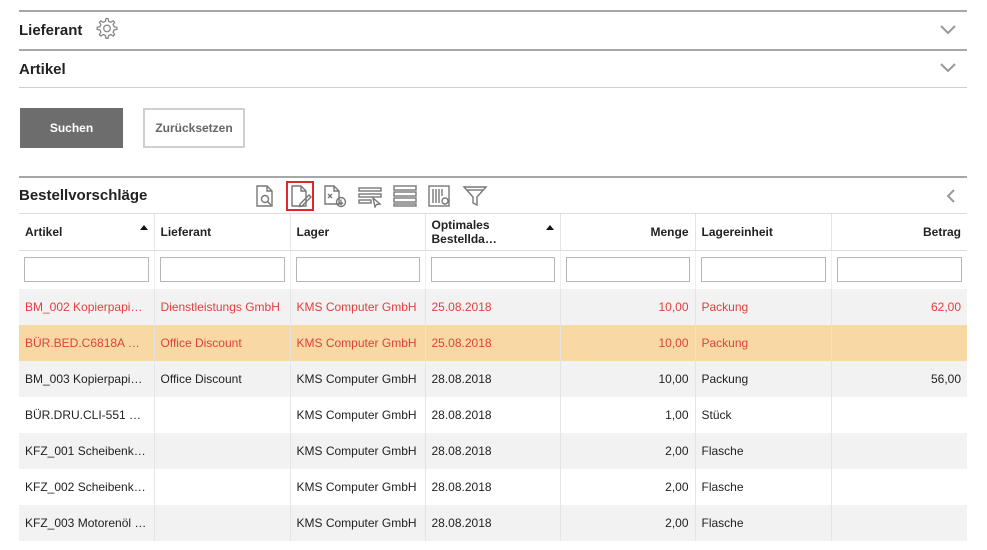 This screenshot has height=550, width=987. I want to click on filter-input-betrag, so click(899, 270).